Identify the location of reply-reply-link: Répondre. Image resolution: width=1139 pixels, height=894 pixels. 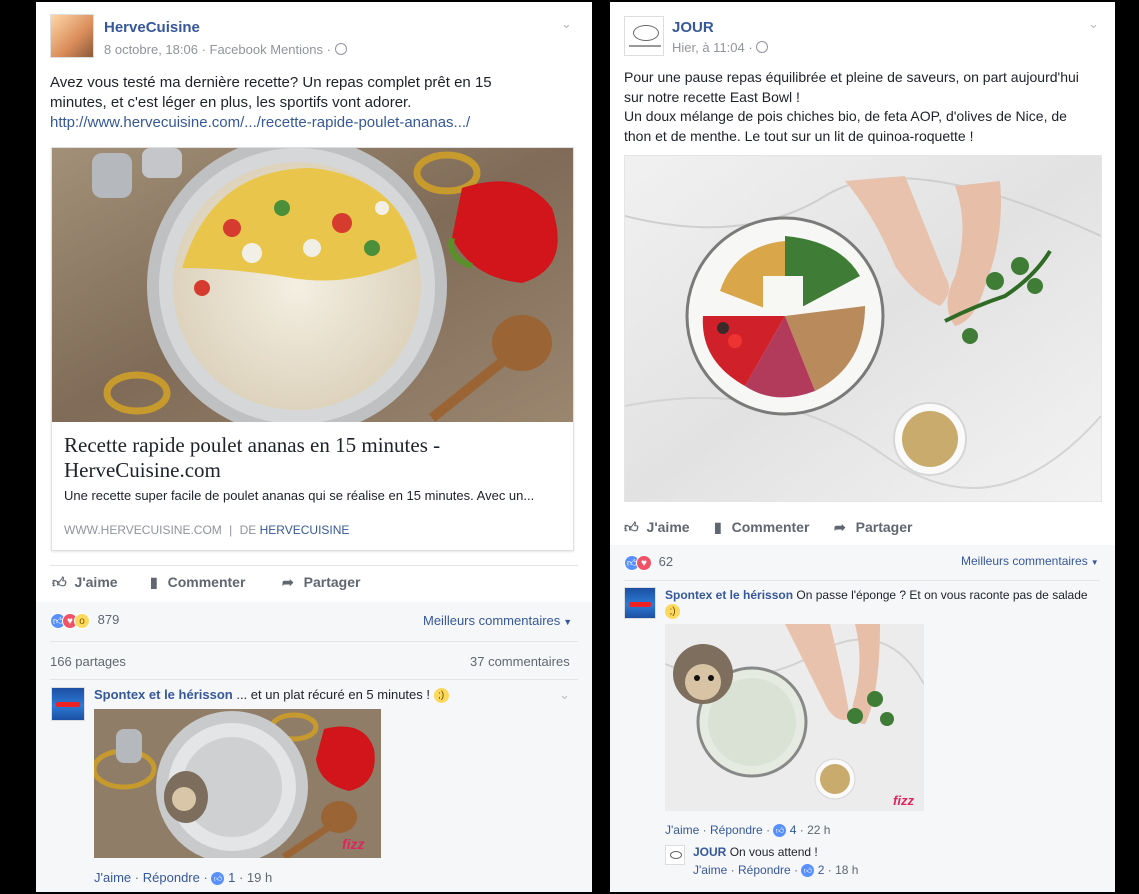
(764, 870).